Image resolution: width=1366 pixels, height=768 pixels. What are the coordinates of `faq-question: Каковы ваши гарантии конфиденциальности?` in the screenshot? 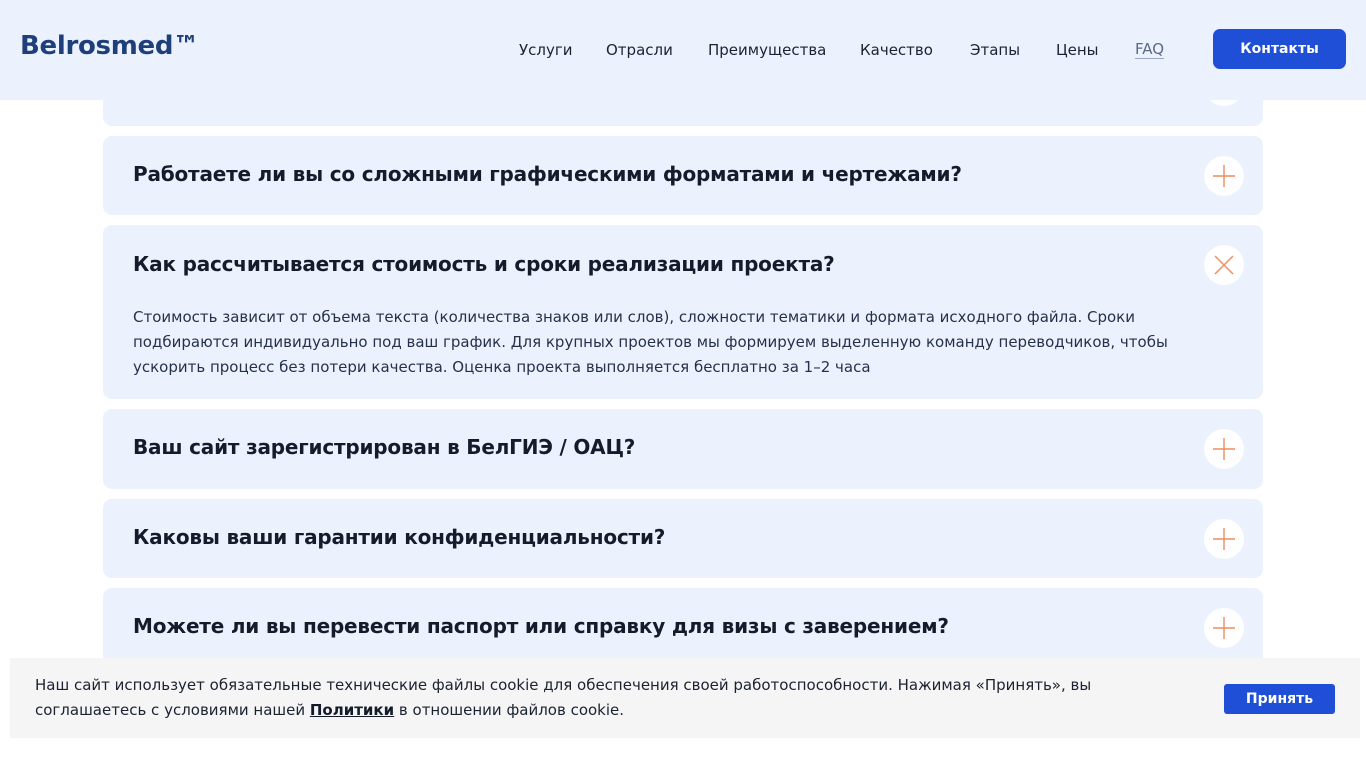 It's located at (399, 537).